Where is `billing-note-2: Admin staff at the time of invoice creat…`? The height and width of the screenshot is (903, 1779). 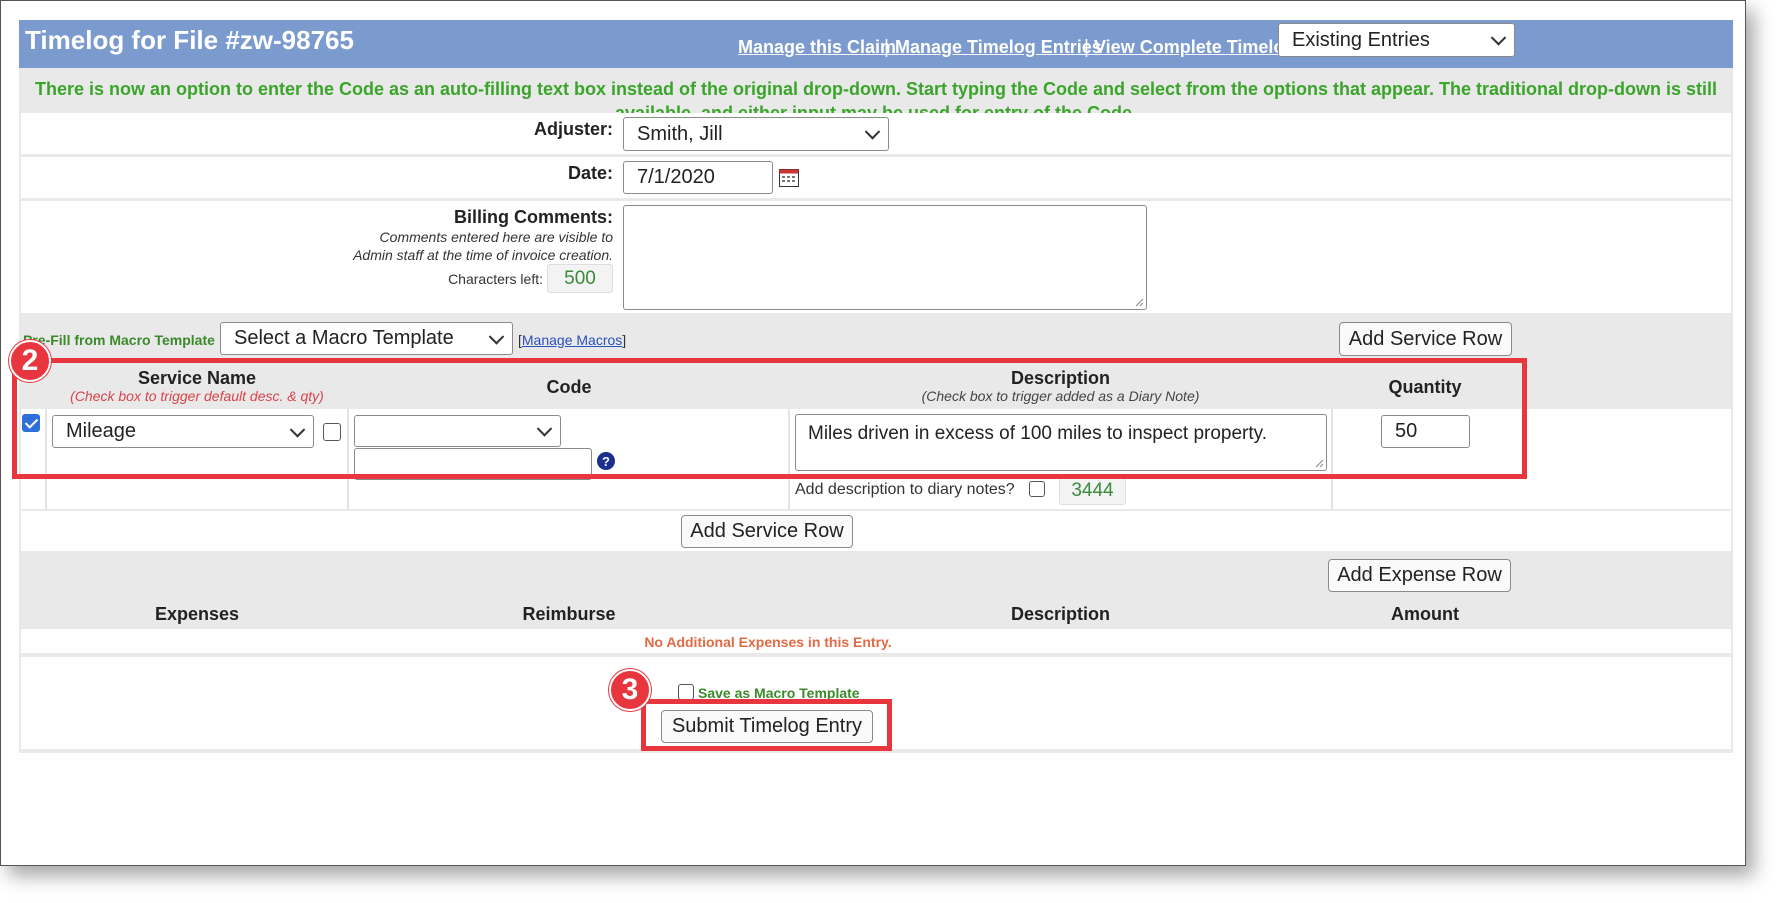 billing-note-2: Admin staff at the time of invoice creat… is located at coordinates (483, 255).